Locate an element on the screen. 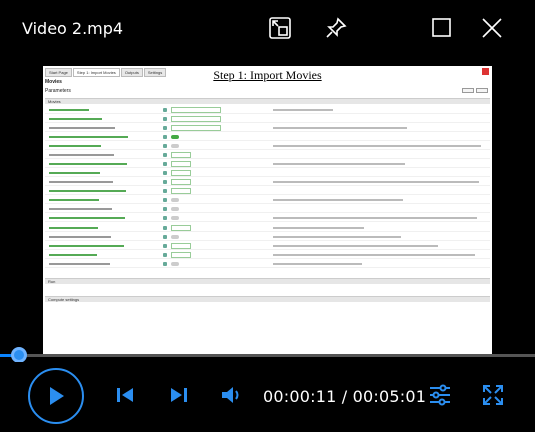  play-button is located at coordinates (56, 396).